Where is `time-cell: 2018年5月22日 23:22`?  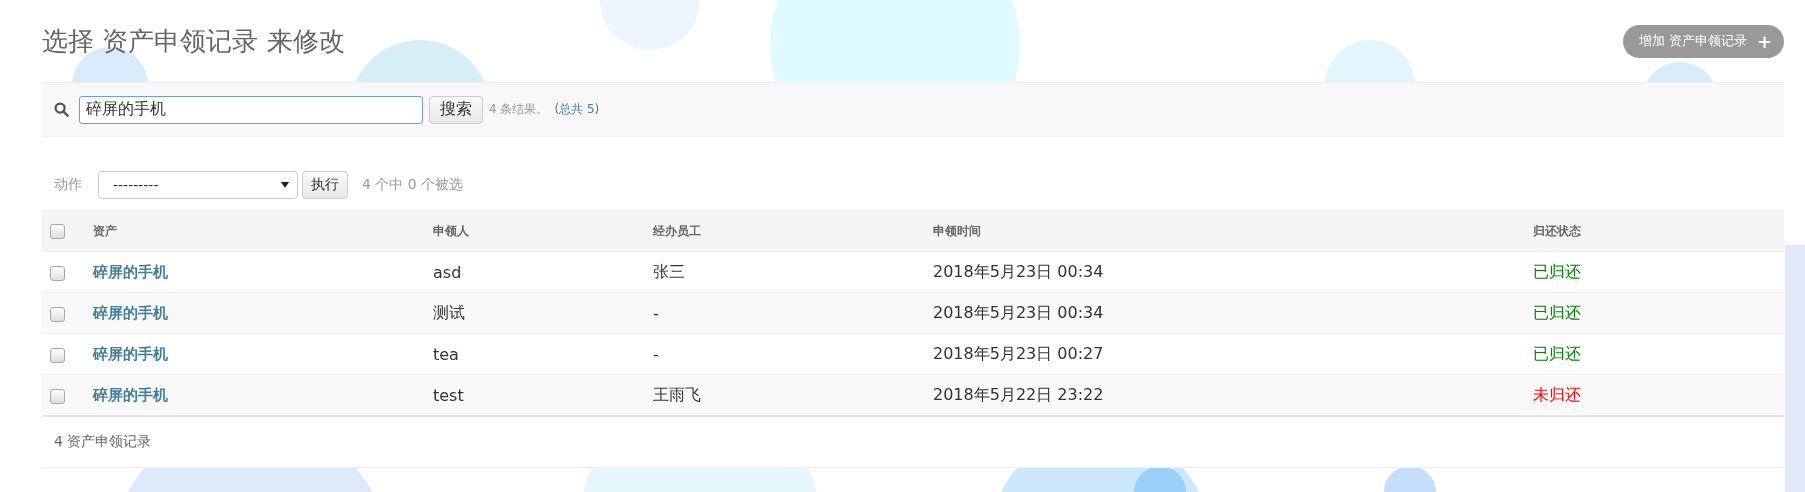
time-cell: 2018年5月22日 23:22 is located at coordinates (1018, 394).